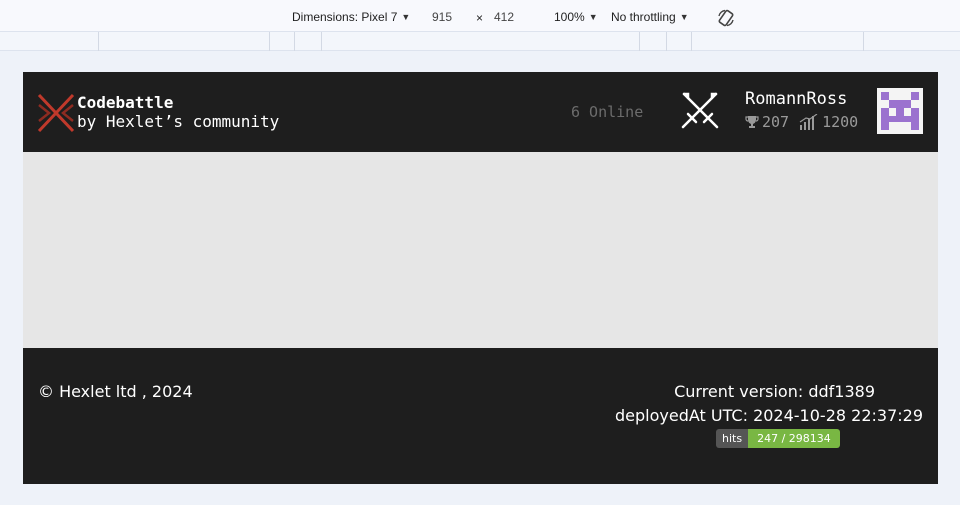  What do you see at coordinates (607, 112) in the screenshot?
I see `online-count: 6 Online` at bounding box center [607, 112].